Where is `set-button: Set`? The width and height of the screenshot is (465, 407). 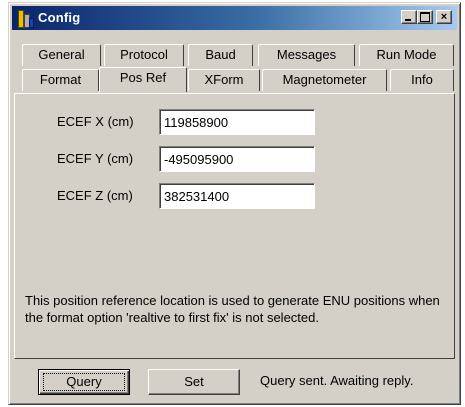 set-button: Set is located at coordinates (194, 382).